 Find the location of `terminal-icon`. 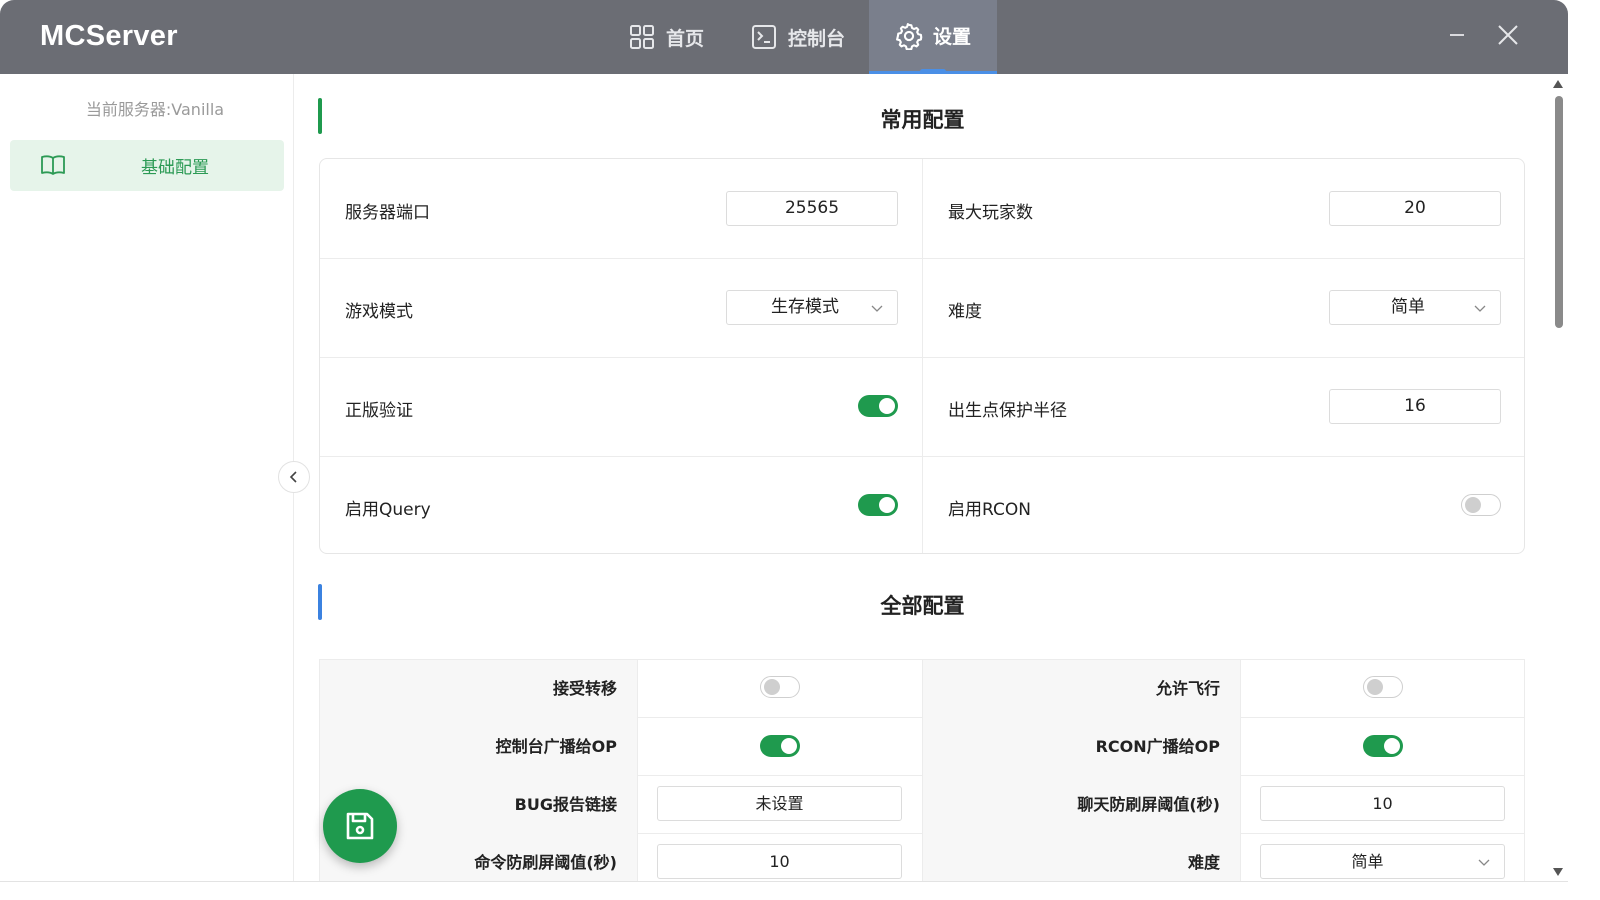

terminal-icon is located at coordinates (764, 37).